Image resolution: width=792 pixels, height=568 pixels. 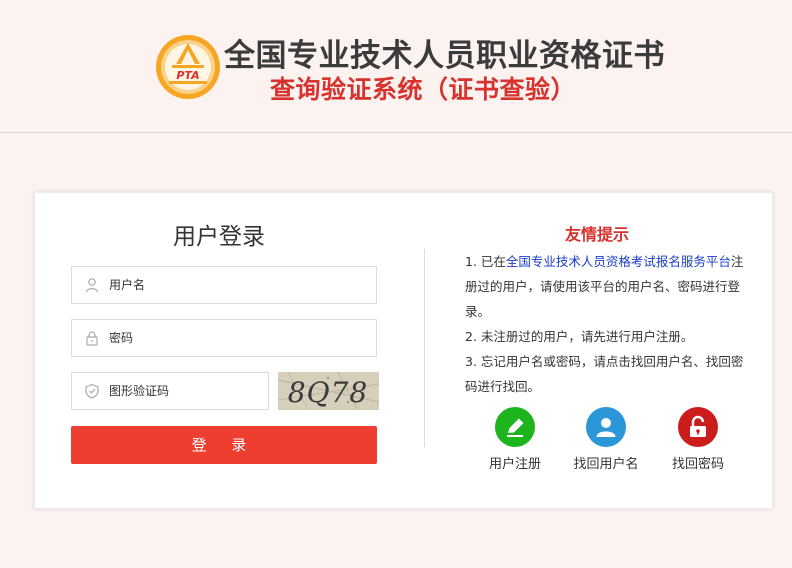 I want to click on tip-item-3: 3. 忘记用户名或密码，请点击找回用户名、找回密码进行找回。, so click(x=604, y=374).